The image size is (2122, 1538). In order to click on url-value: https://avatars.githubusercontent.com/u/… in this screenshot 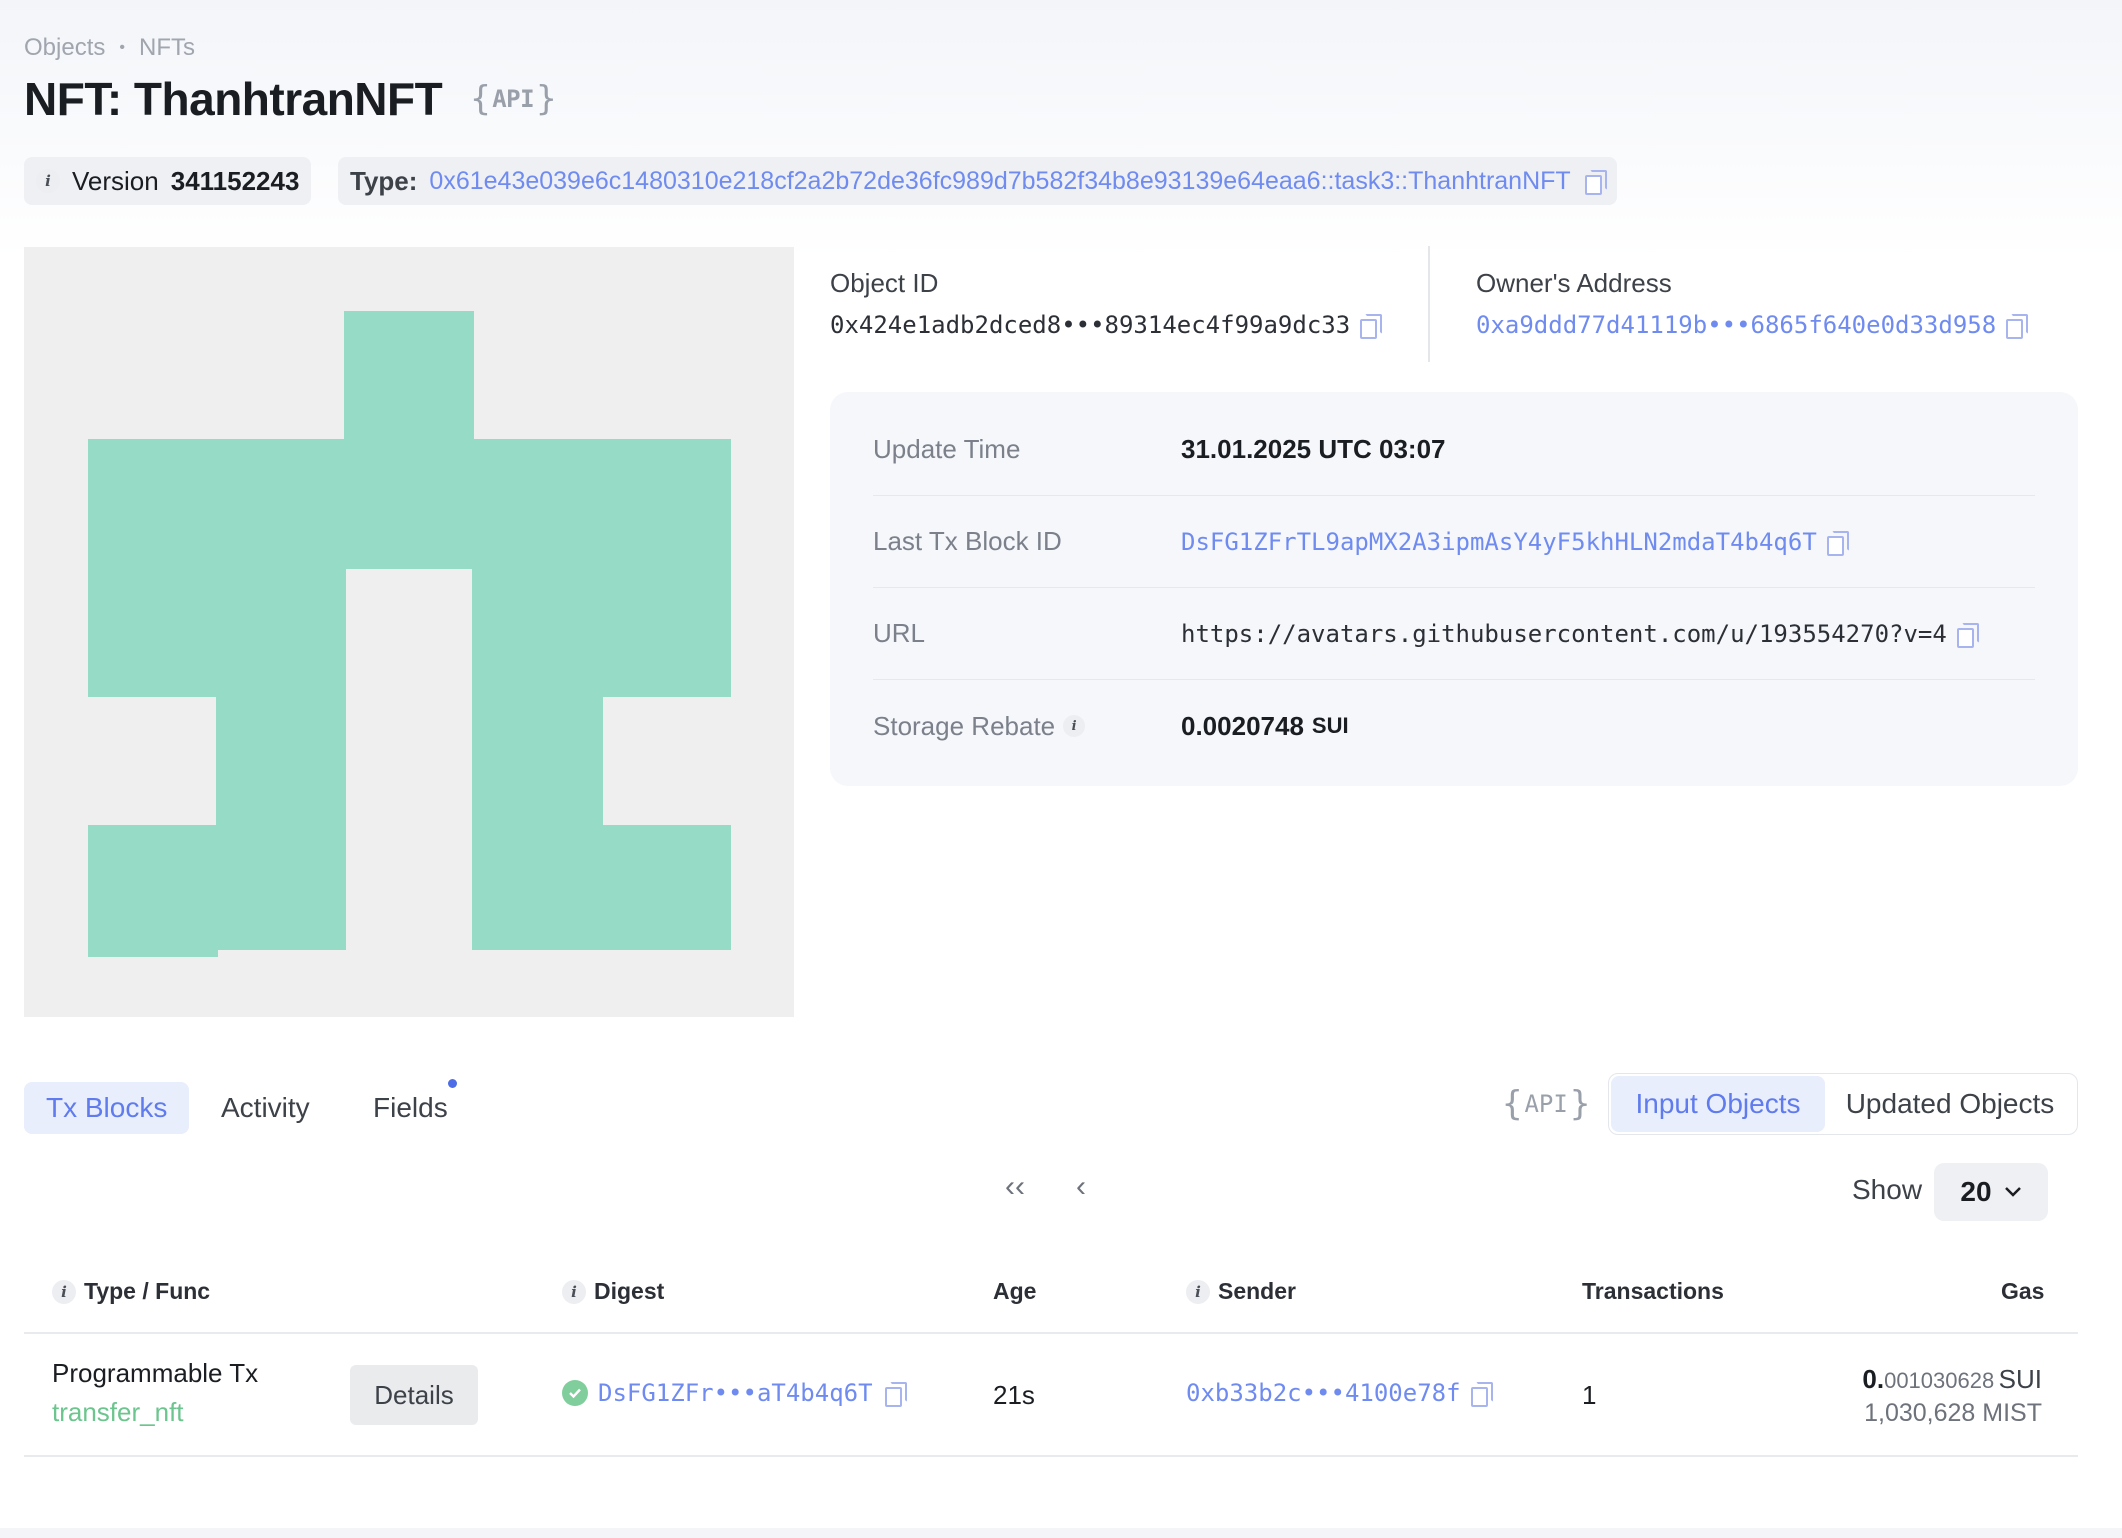, I will do `click(1564, 633)`.